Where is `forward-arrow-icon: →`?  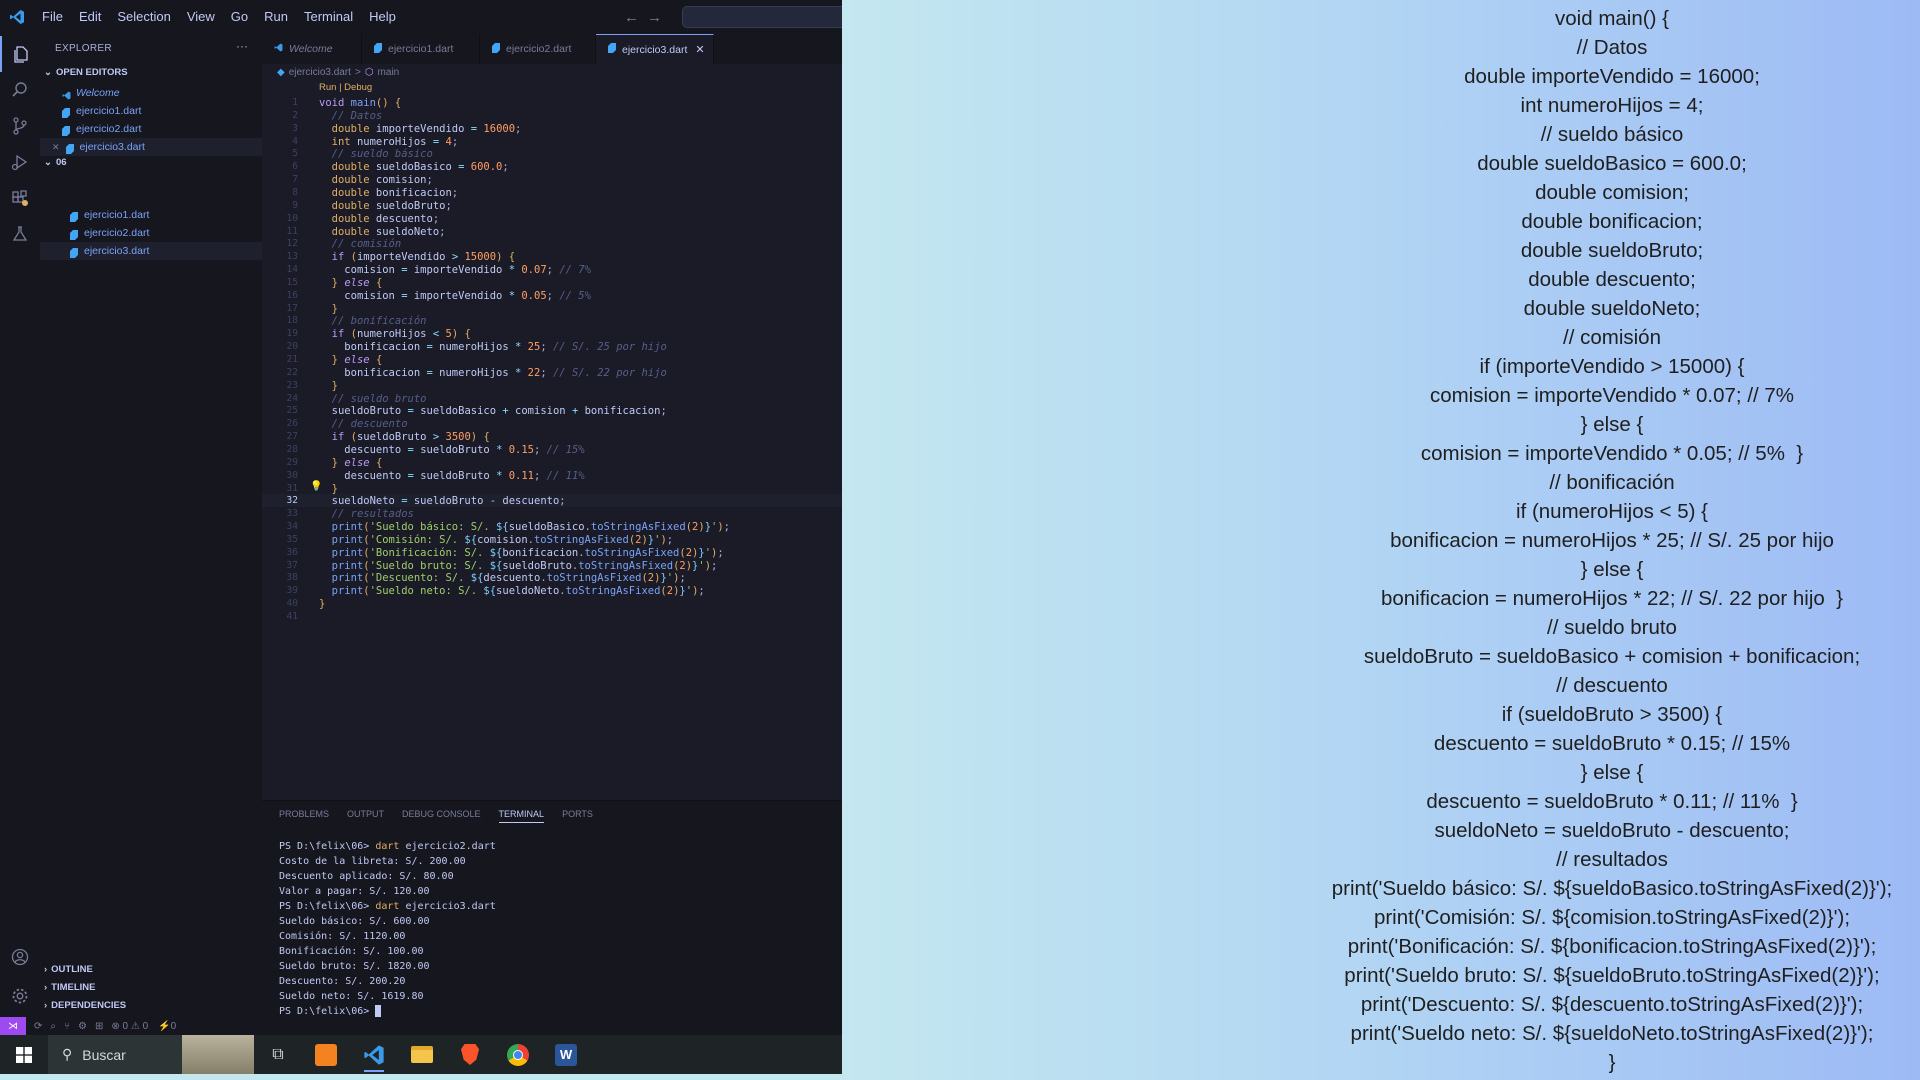
forward-arrow-icon: → is located at coordinates (654, 17).